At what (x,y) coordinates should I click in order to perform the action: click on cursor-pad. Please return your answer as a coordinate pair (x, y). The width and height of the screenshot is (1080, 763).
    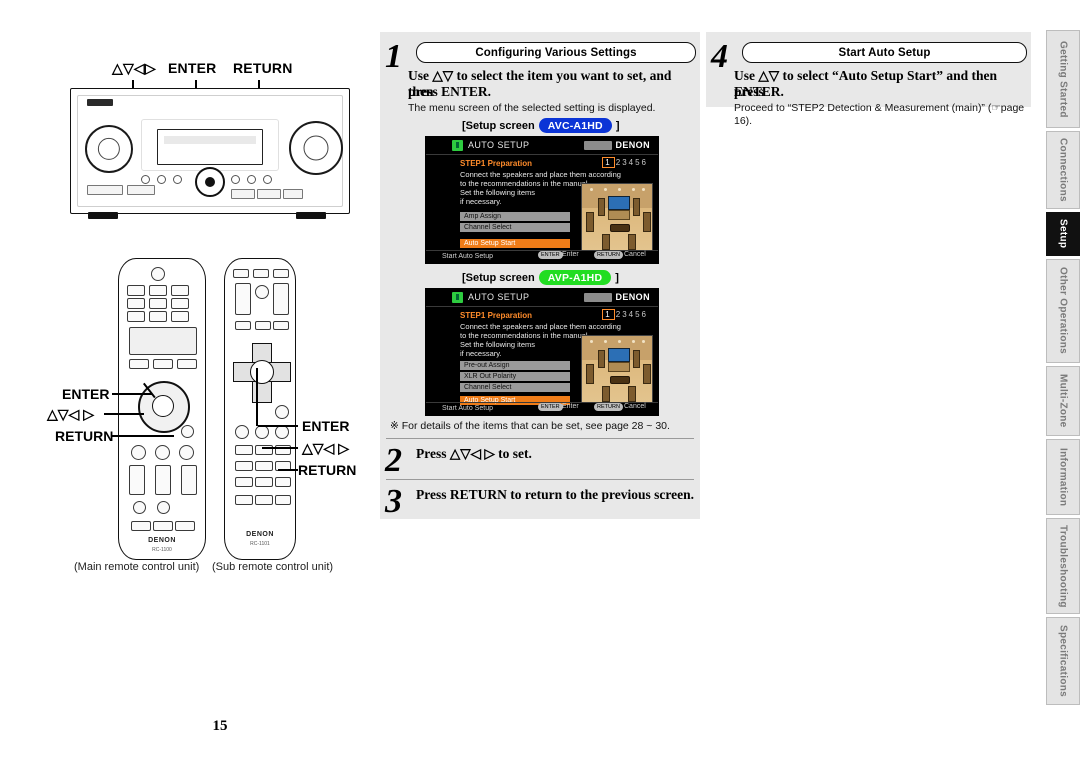
    Looking at the image, I should click on (210, 182).